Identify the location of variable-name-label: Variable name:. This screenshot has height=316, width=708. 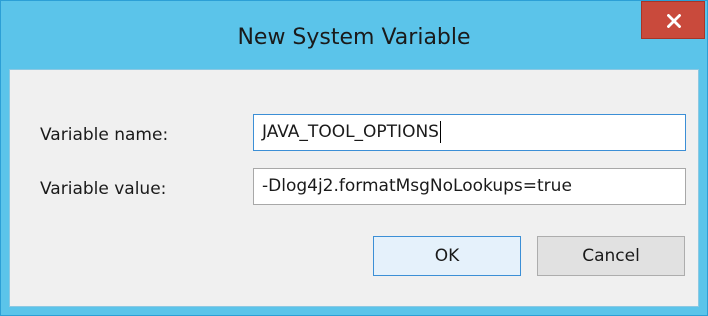
(104, 135).